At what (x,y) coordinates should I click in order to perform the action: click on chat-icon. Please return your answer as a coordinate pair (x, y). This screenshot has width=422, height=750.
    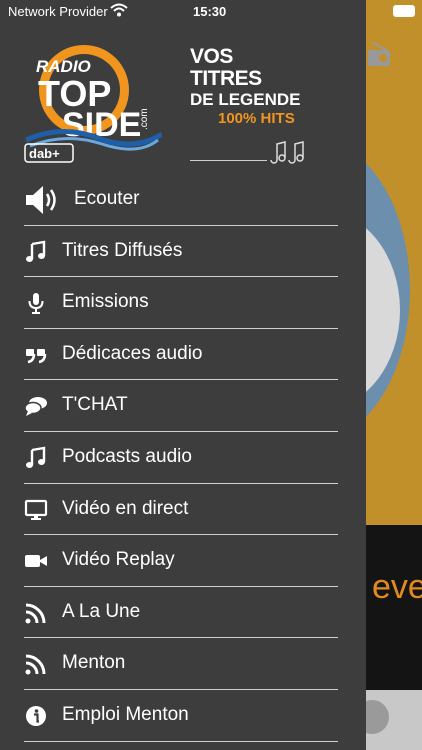
    Looking at the image, I should click on (35, 407).